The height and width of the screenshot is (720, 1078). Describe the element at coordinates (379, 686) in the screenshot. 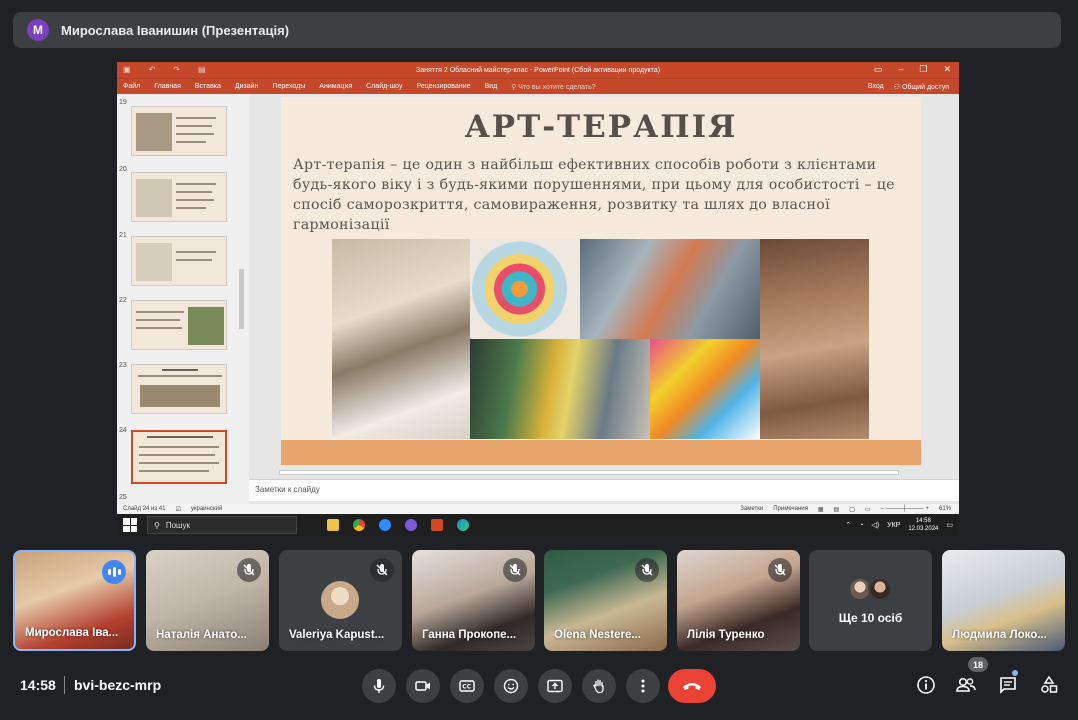

I see `microphone-button` at that location.